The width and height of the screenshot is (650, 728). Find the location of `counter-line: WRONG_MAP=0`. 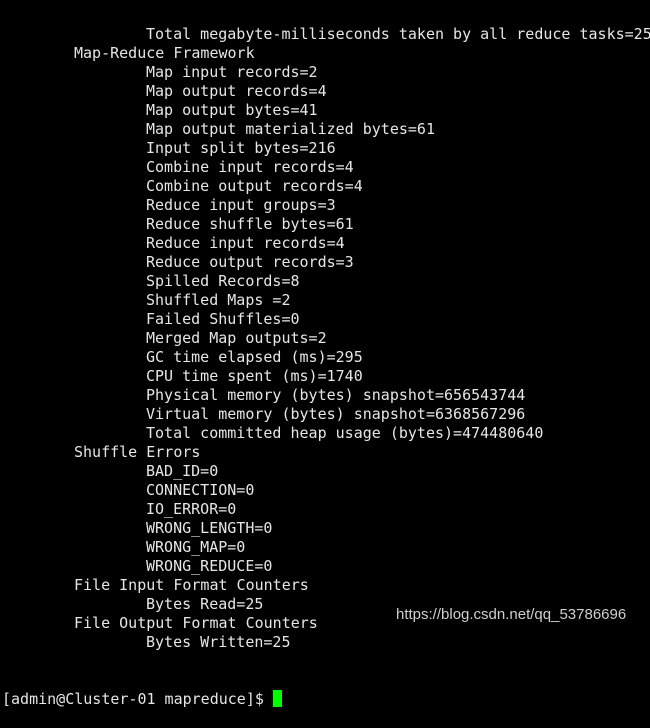

counter-line: WRONG_MAP=0 is located at coordinates (196, 547).